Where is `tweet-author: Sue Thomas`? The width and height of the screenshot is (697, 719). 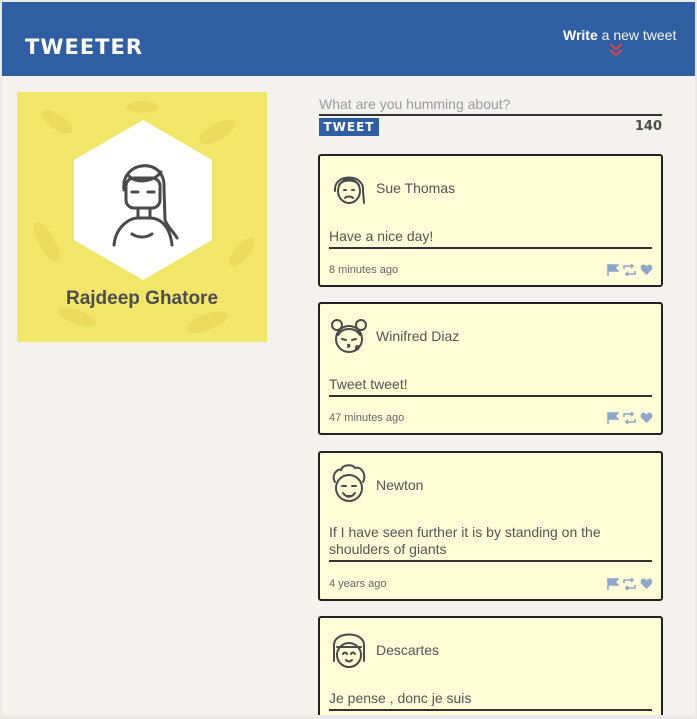
tweet-author: Sue Thomas is located at coordinates (415, 188).